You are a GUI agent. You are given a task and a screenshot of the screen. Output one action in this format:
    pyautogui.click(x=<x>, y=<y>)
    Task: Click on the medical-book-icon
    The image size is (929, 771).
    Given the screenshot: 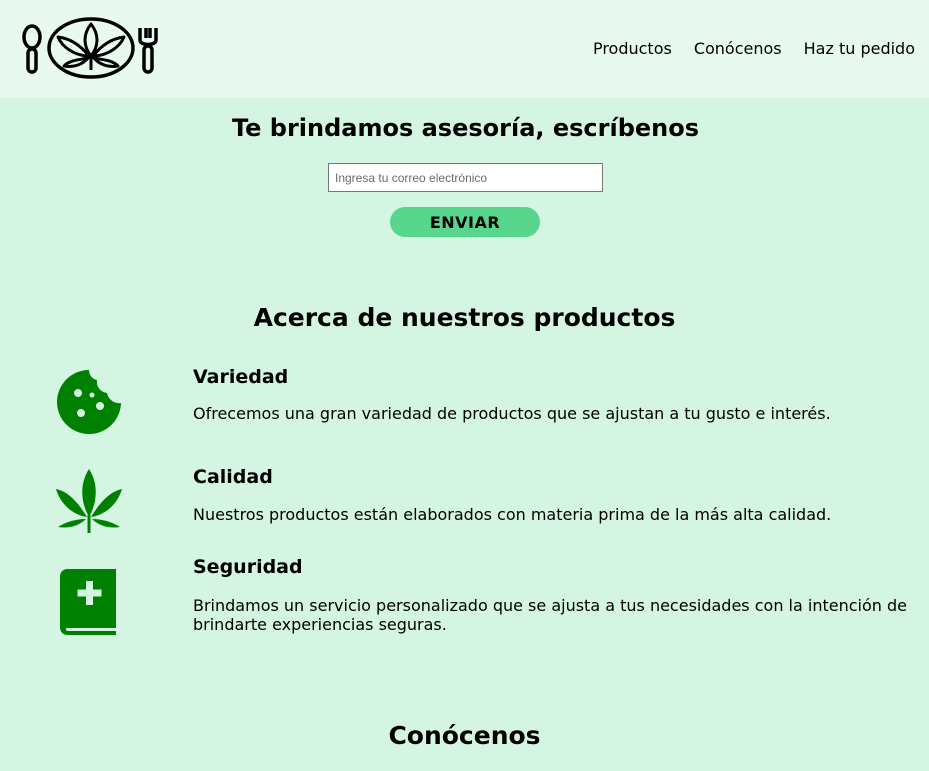 What is the action you would take?
    pyautogui.click(x=88, y=602)
    